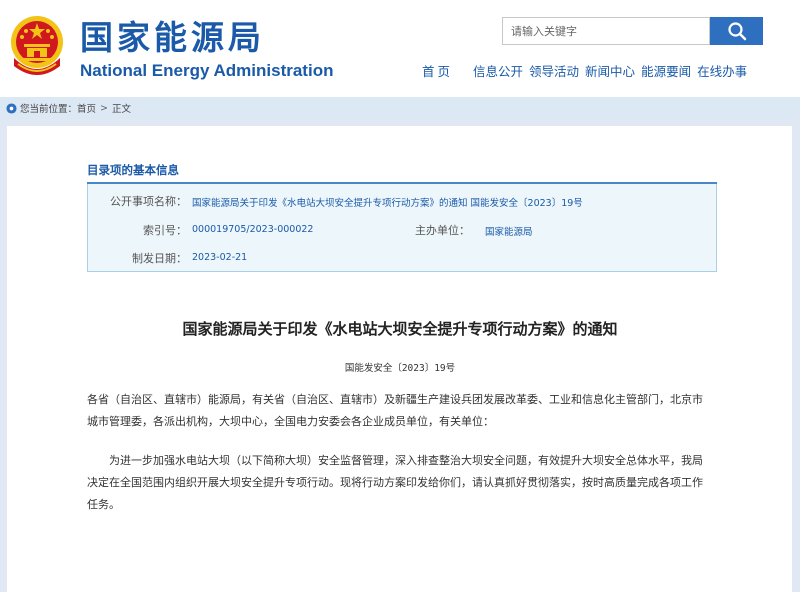 Image resolution: width=800 pixels, height=592 pixels. I want to click on paragraph-line: 城市管理委，各派出机构，大坝中心，全国电力安委会各企业成员单位，有关单位：, so click(290, 421).